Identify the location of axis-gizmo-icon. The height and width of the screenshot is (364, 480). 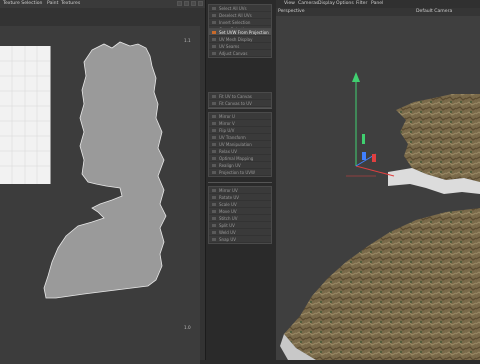
(370, 124).